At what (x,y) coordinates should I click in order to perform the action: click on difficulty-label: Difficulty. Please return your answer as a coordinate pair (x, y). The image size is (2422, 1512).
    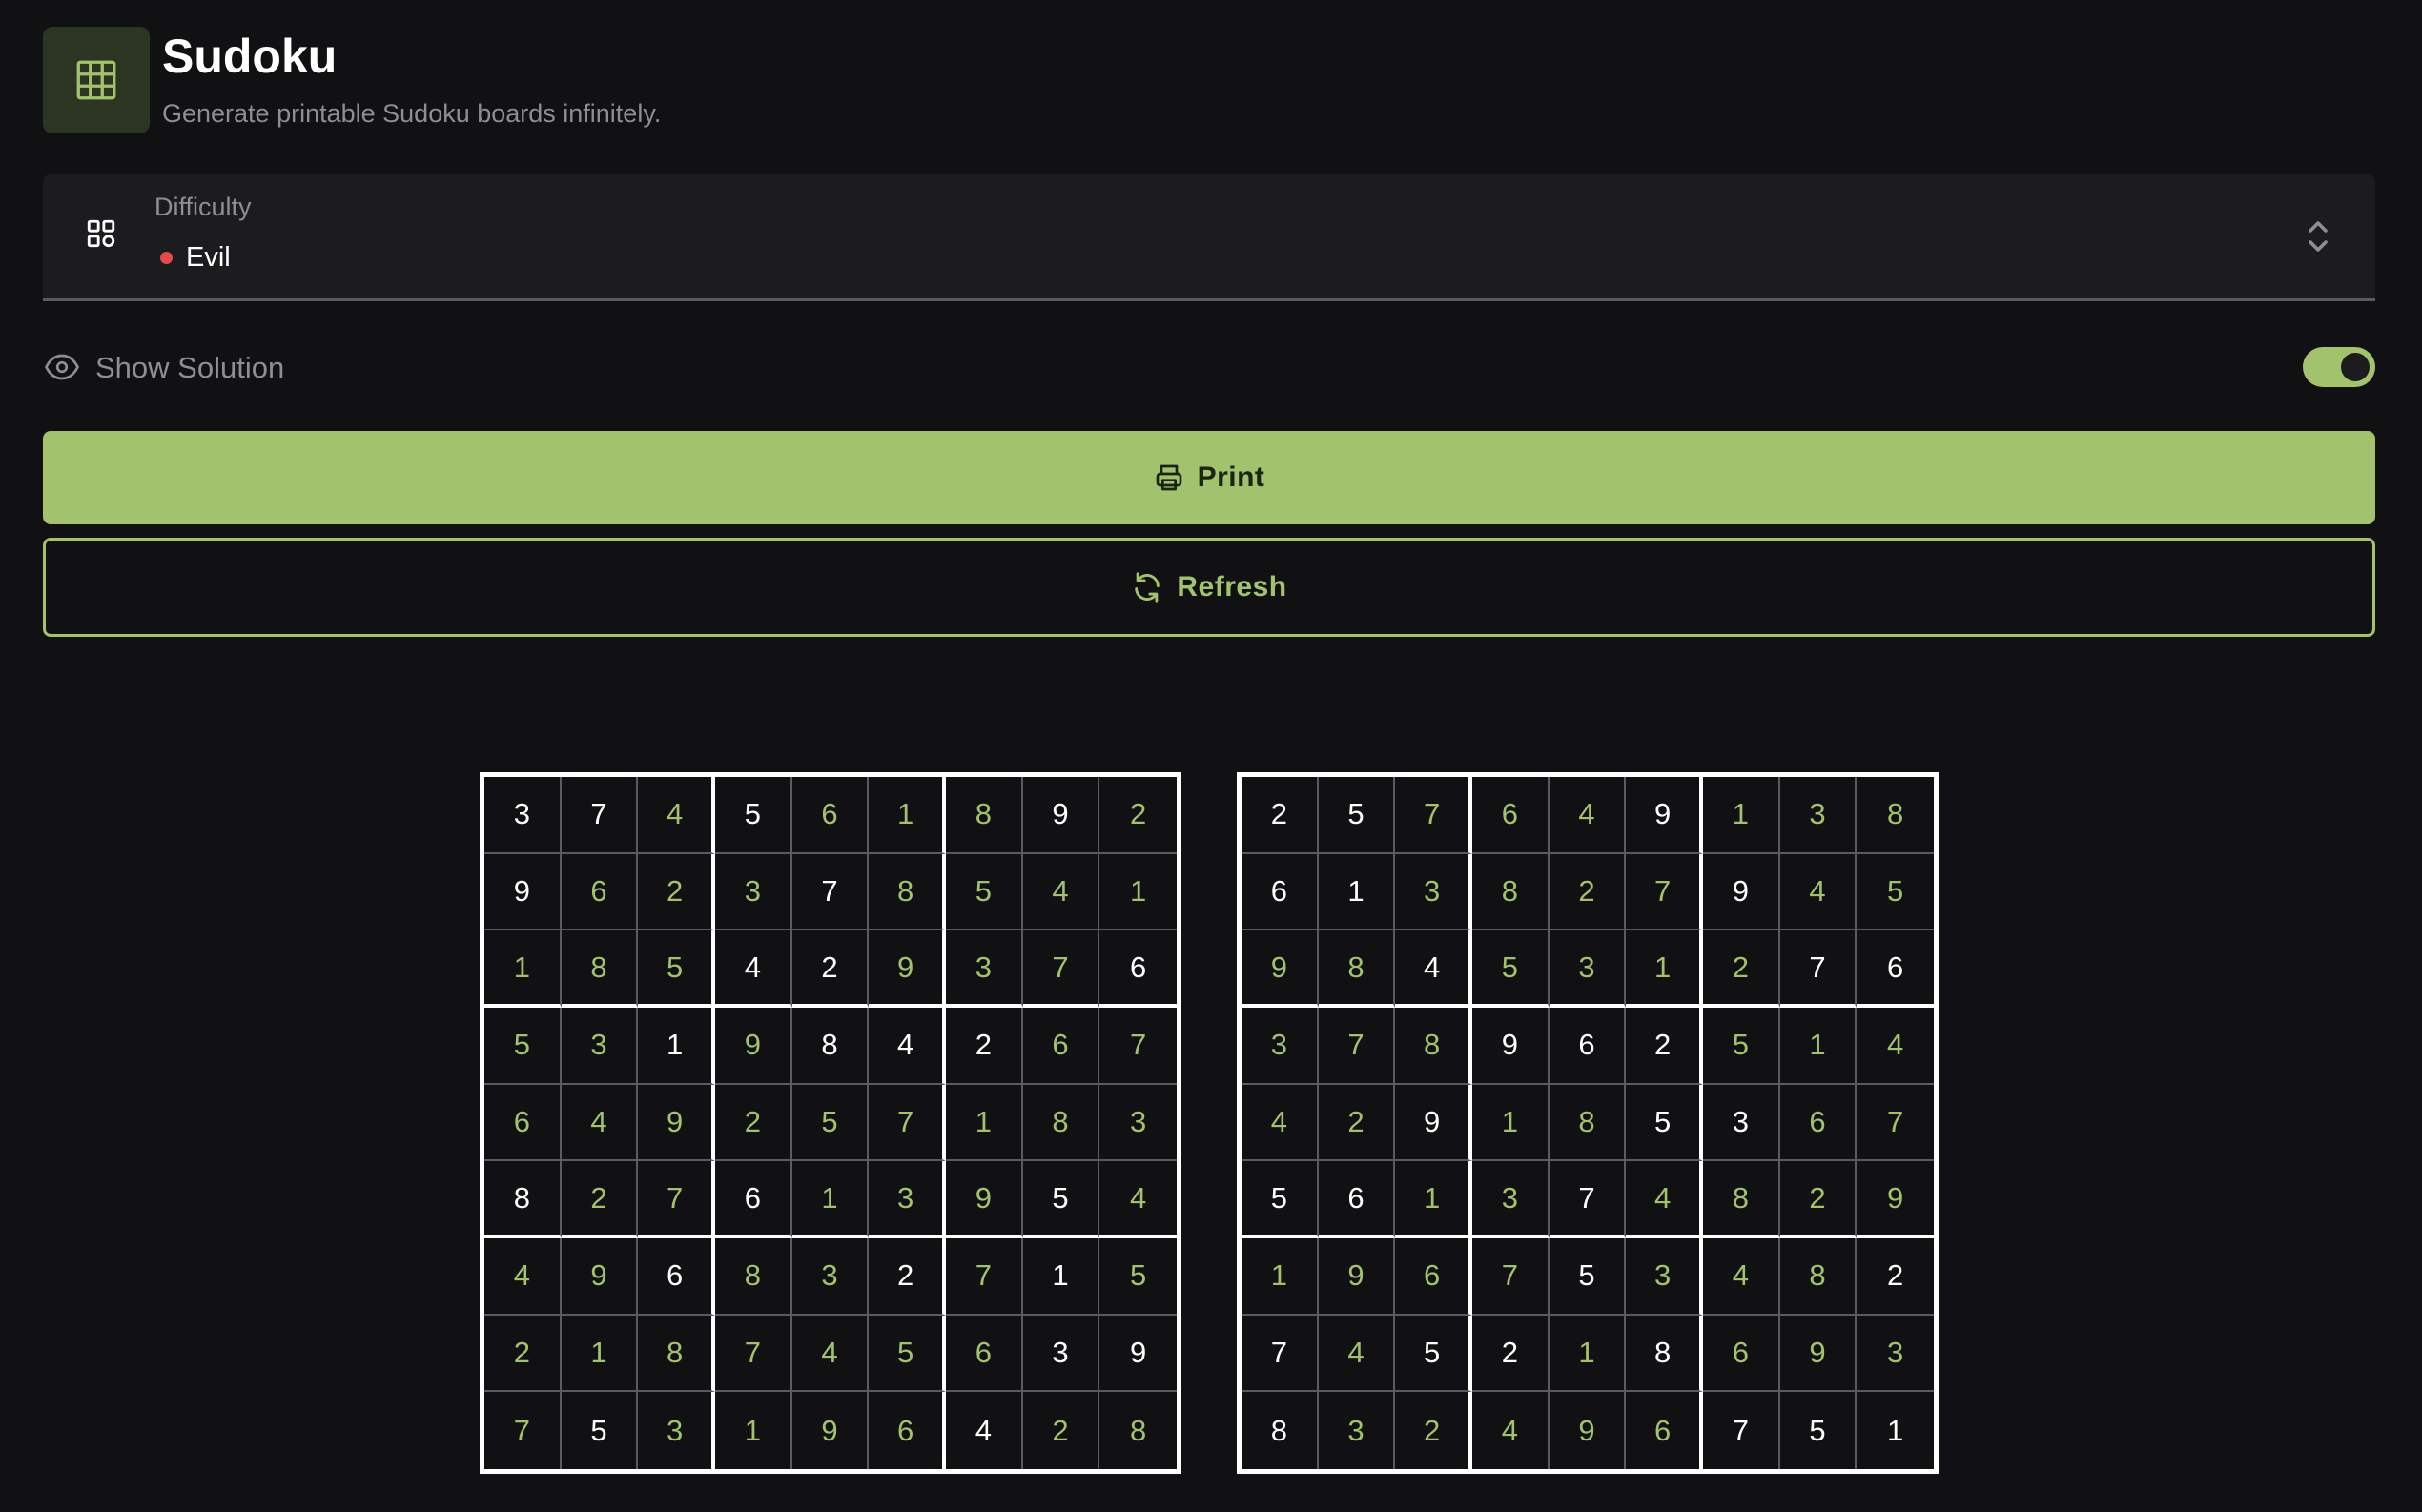
    Looking at the image, I should click on (203, 207).